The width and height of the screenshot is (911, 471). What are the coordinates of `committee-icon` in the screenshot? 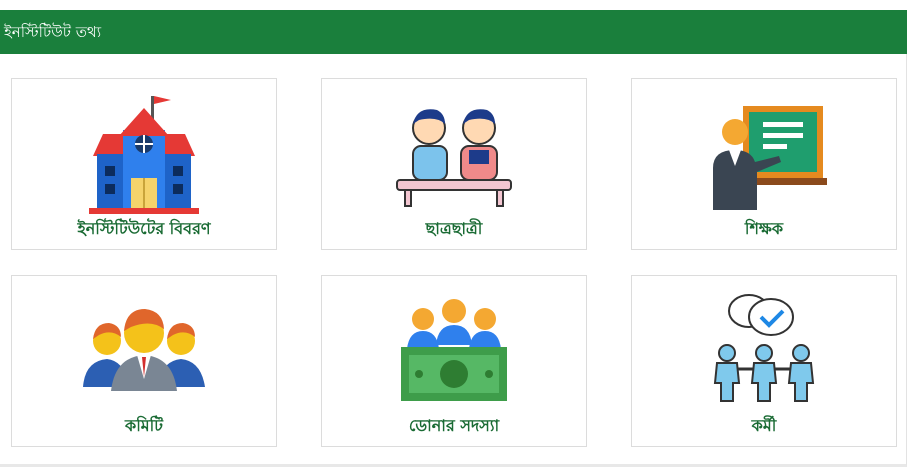 It's located at (144, 348).